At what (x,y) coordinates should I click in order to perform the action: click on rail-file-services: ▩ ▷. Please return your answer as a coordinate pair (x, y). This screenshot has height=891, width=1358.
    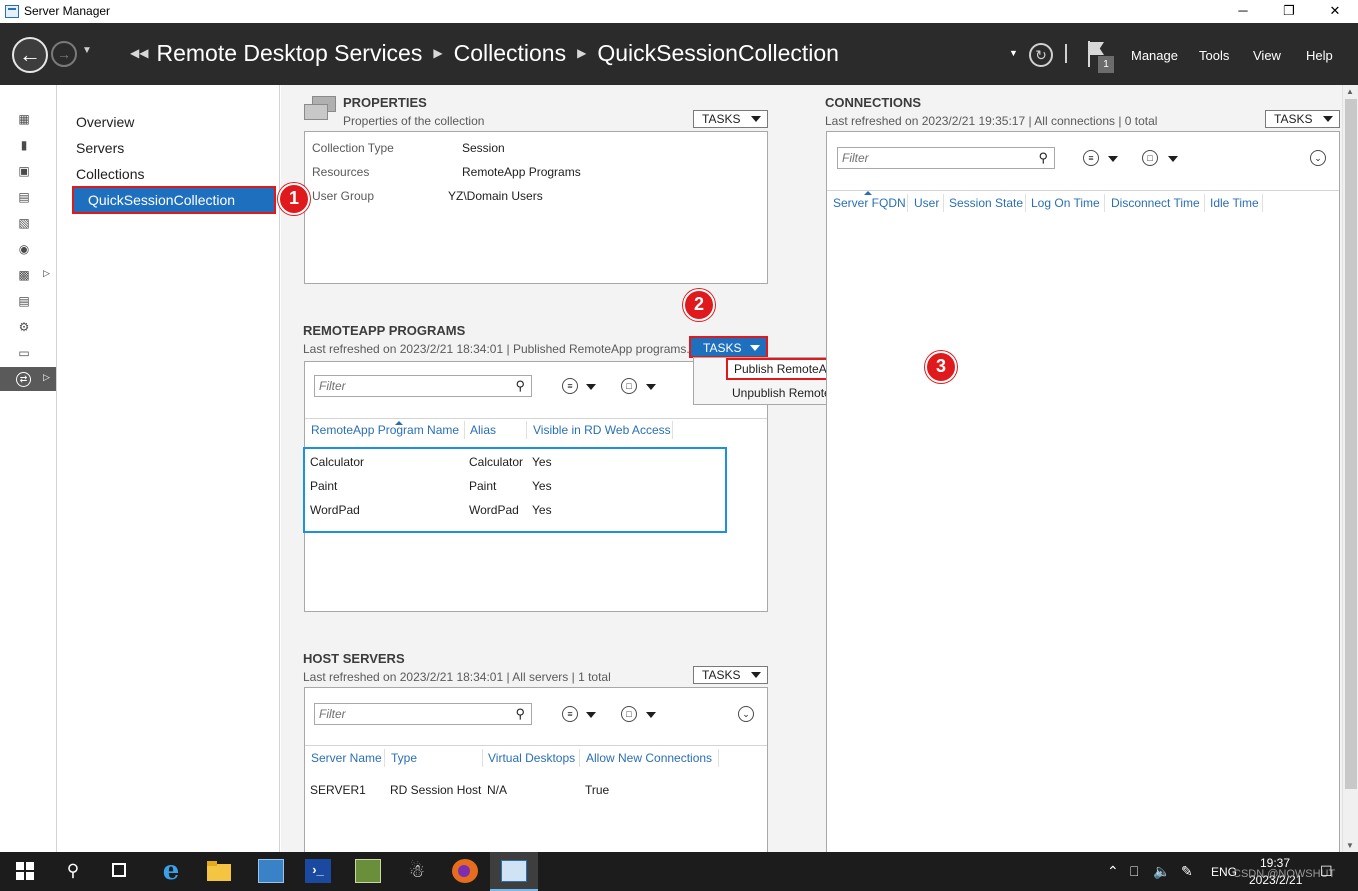
    Looking at the image, I should click on (28, 275).